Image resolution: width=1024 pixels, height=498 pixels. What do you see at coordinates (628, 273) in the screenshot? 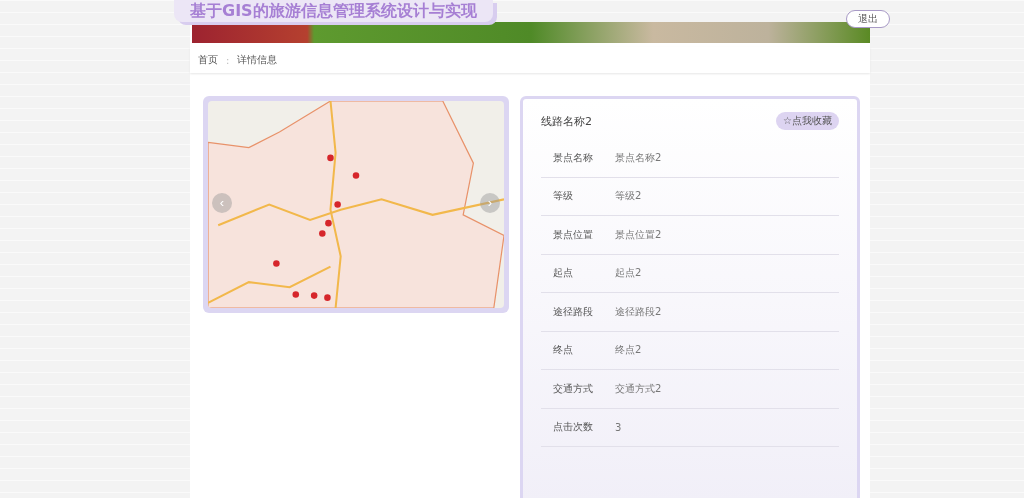
I see `field-value: 起点2` at bounding box center [628, 273].